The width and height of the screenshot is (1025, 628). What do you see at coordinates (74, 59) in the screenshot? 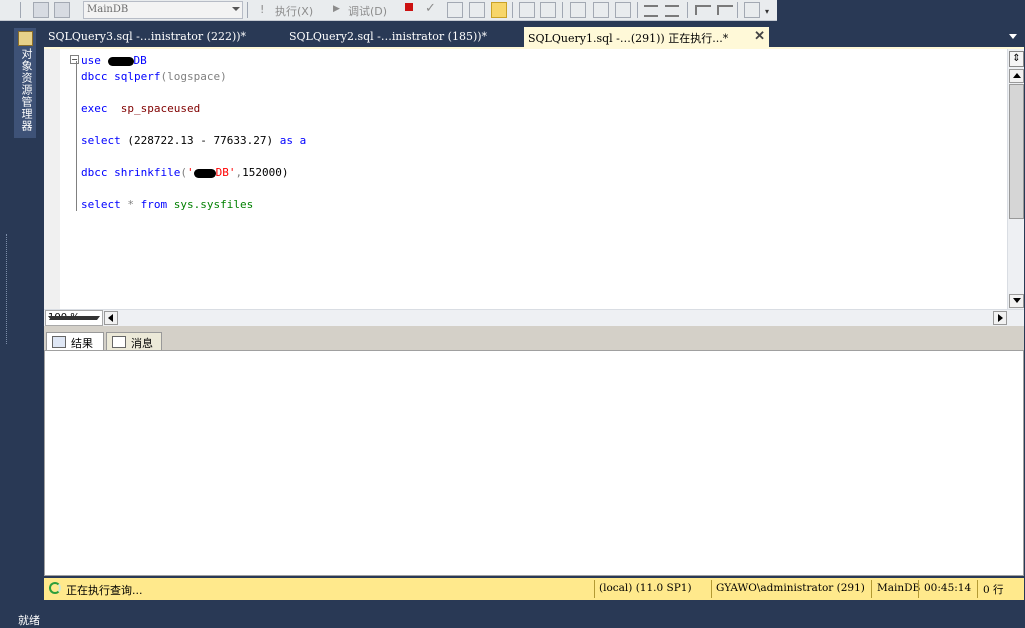
I see `collapse-icon: −` at bounding box center [74, 59].